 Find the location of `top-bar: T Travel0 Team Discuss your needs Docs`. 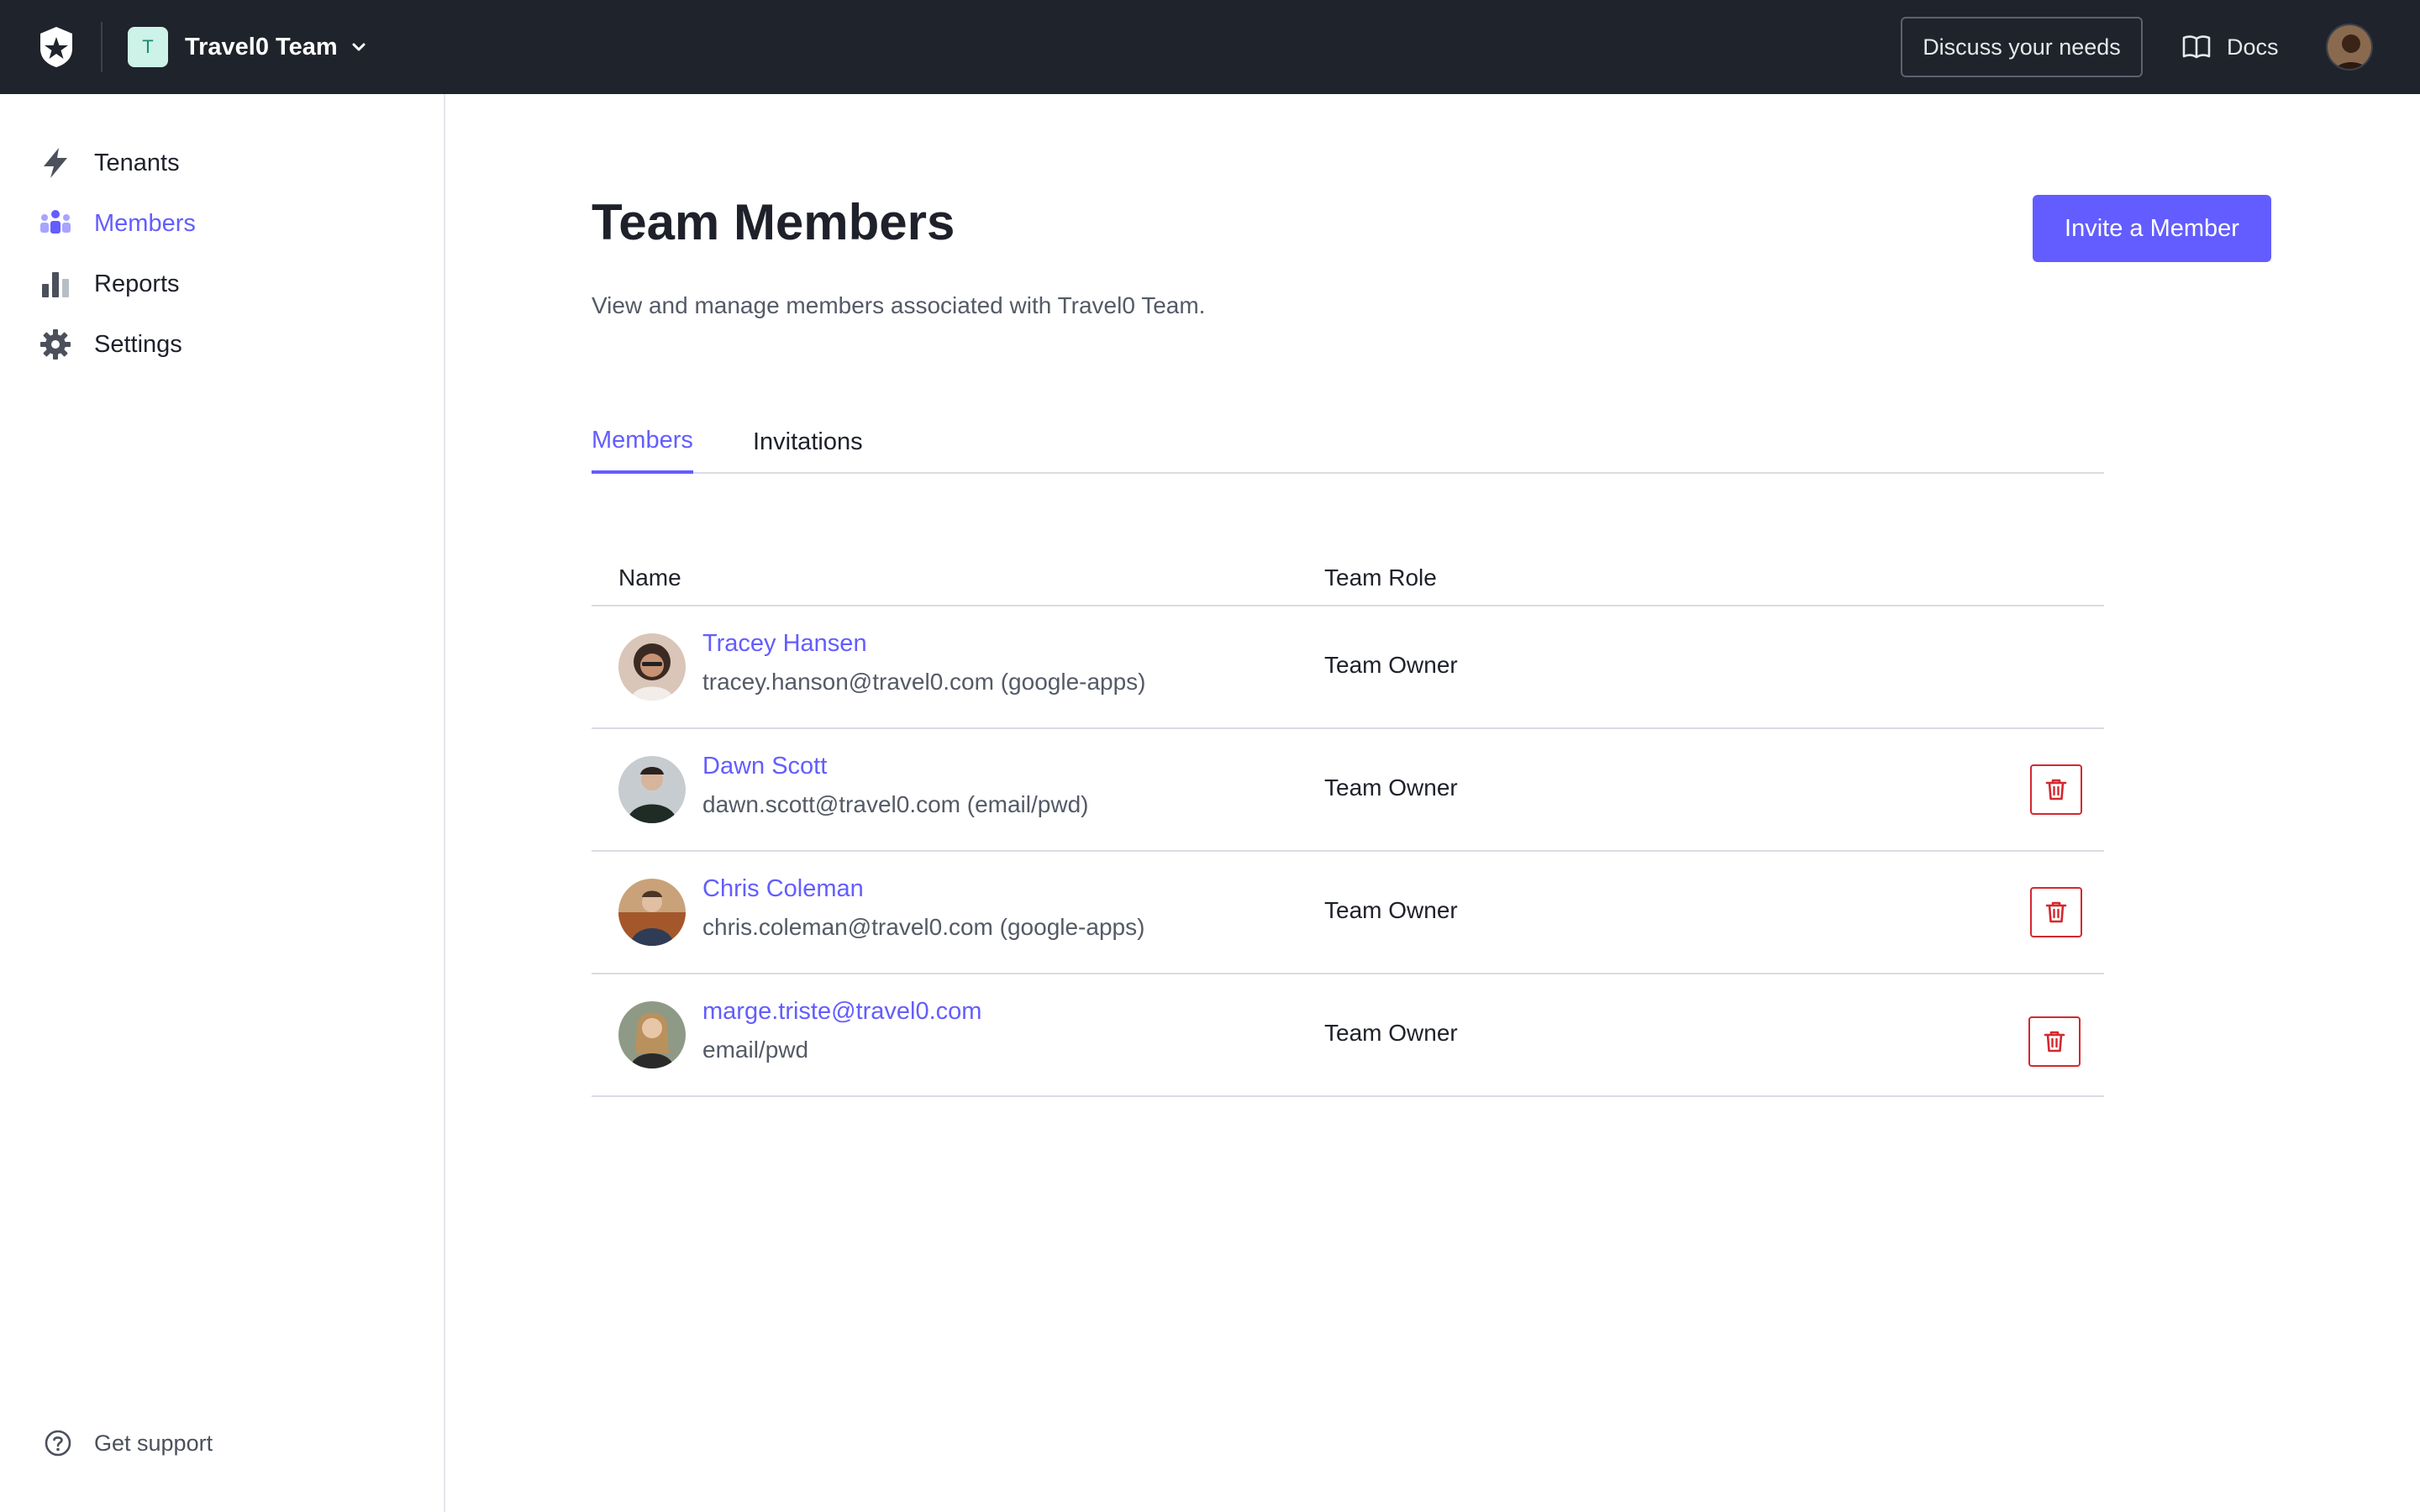

top-bar: T Travel0 Team Discuss your needs Docs is located at coordinates (1210, 47).